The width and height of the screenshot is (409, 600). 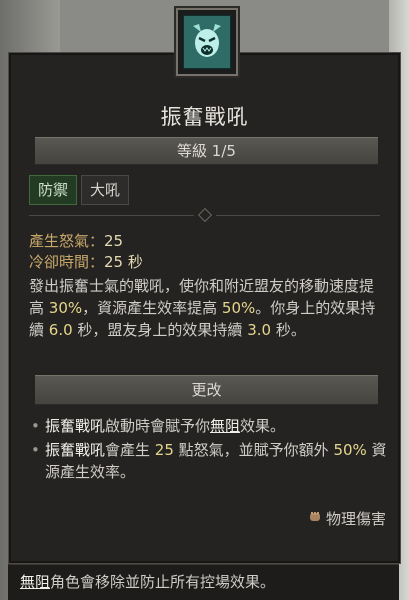 I want to click on footer-tooltip: 無阻角色會移除並防止所有控場效果。, so click(x=203, y=582).